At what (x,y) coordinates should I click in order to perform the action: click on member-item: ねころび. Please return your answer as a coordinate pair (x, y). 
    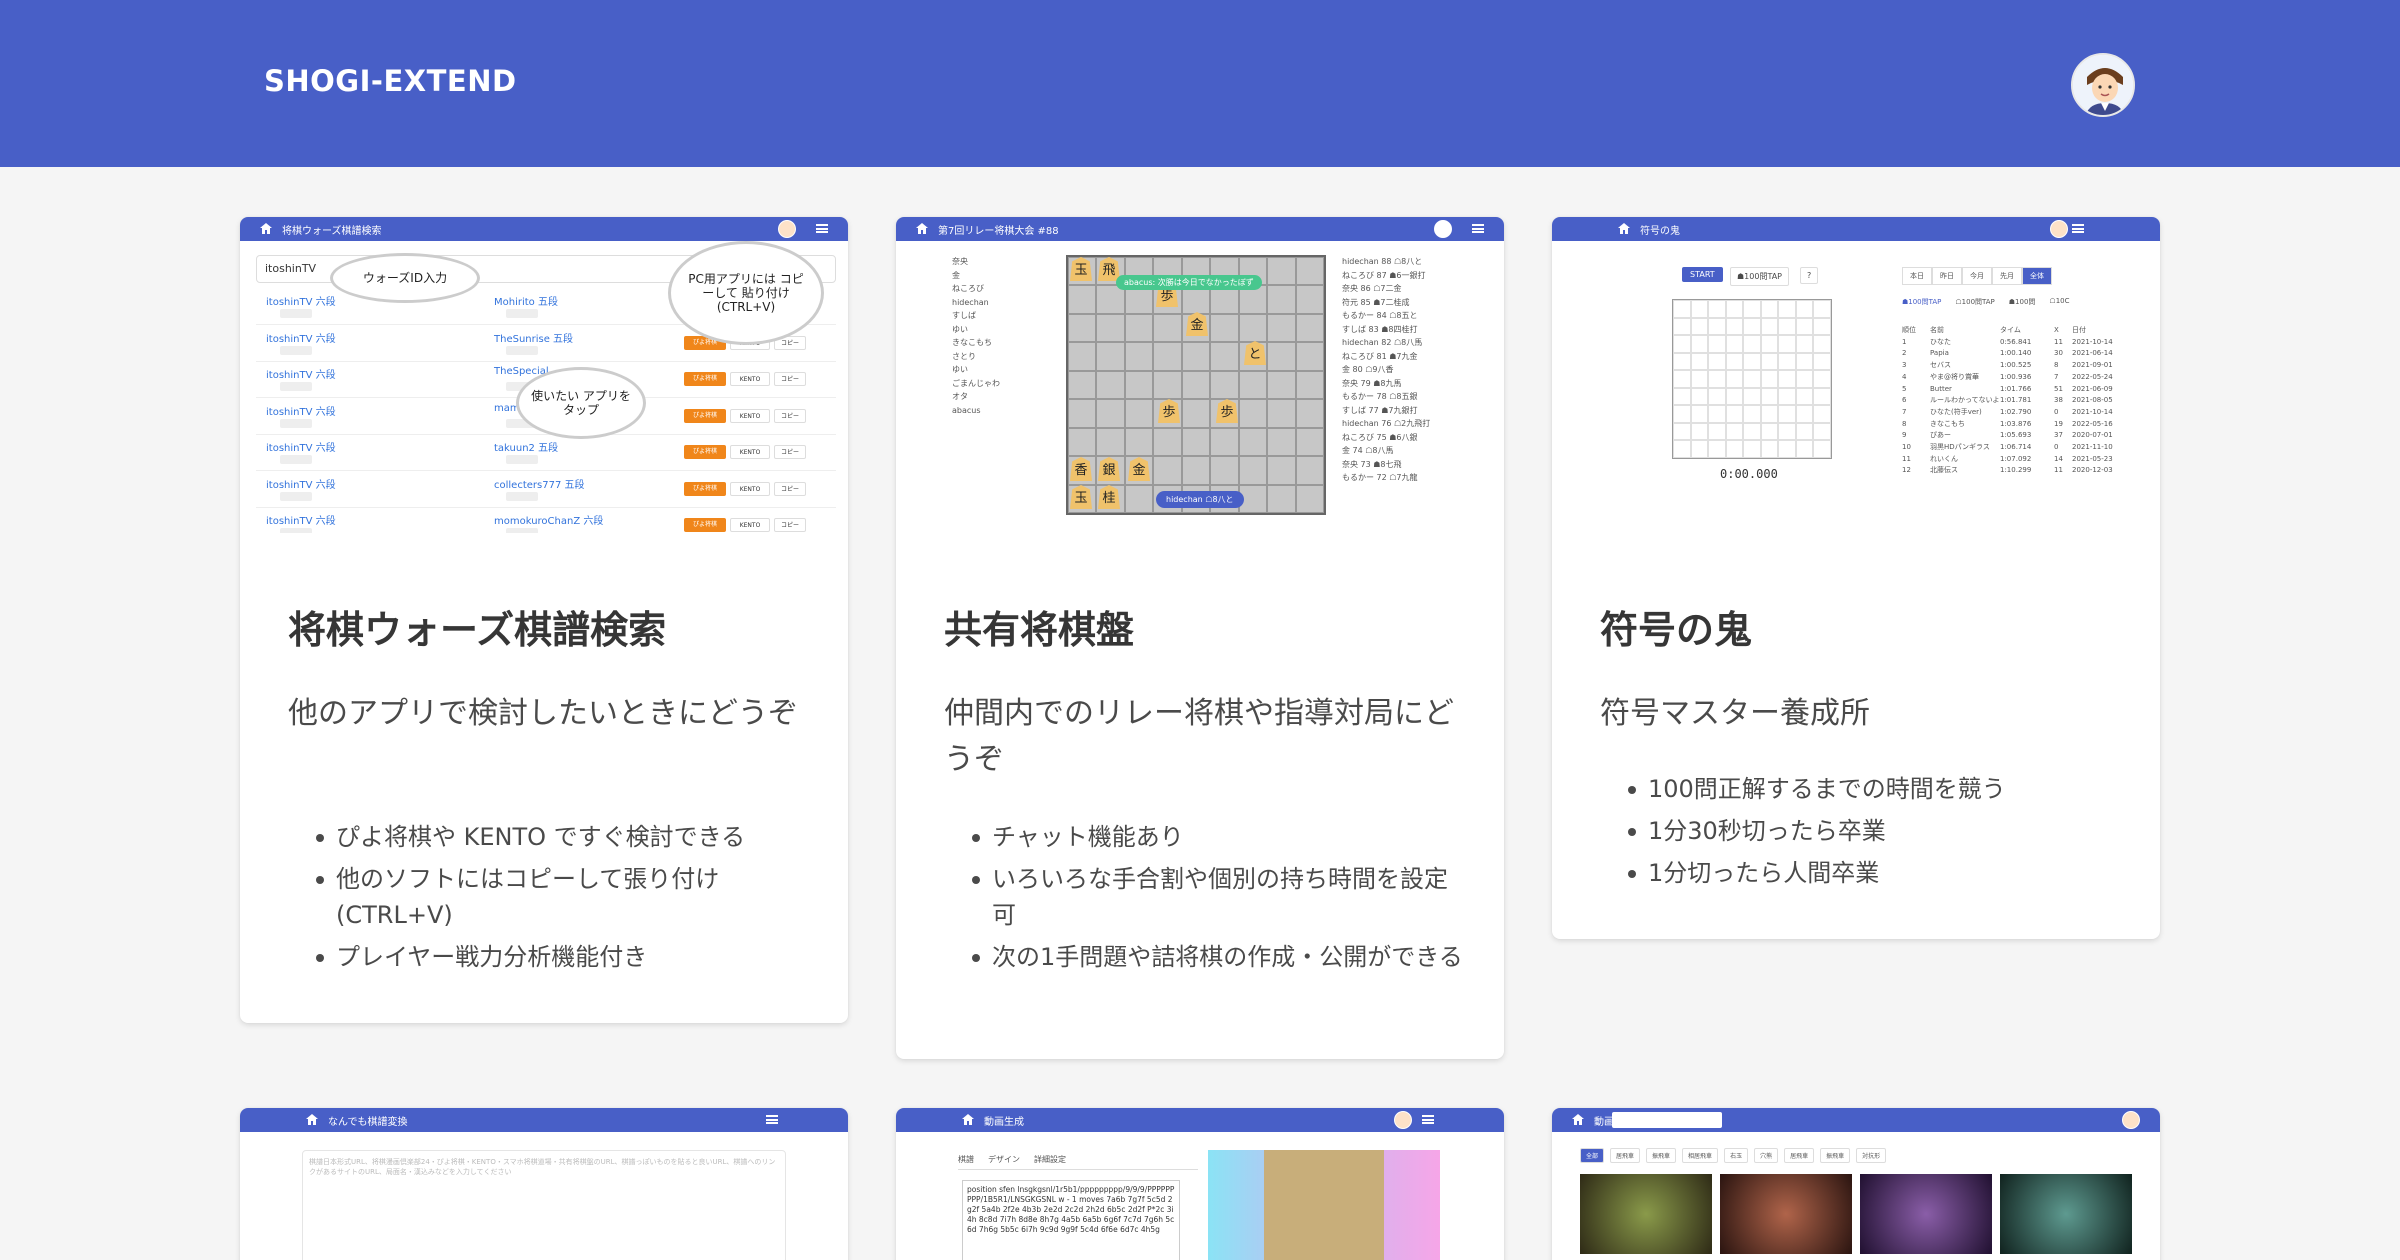
    Looking at the image, I should click on (968, 288).